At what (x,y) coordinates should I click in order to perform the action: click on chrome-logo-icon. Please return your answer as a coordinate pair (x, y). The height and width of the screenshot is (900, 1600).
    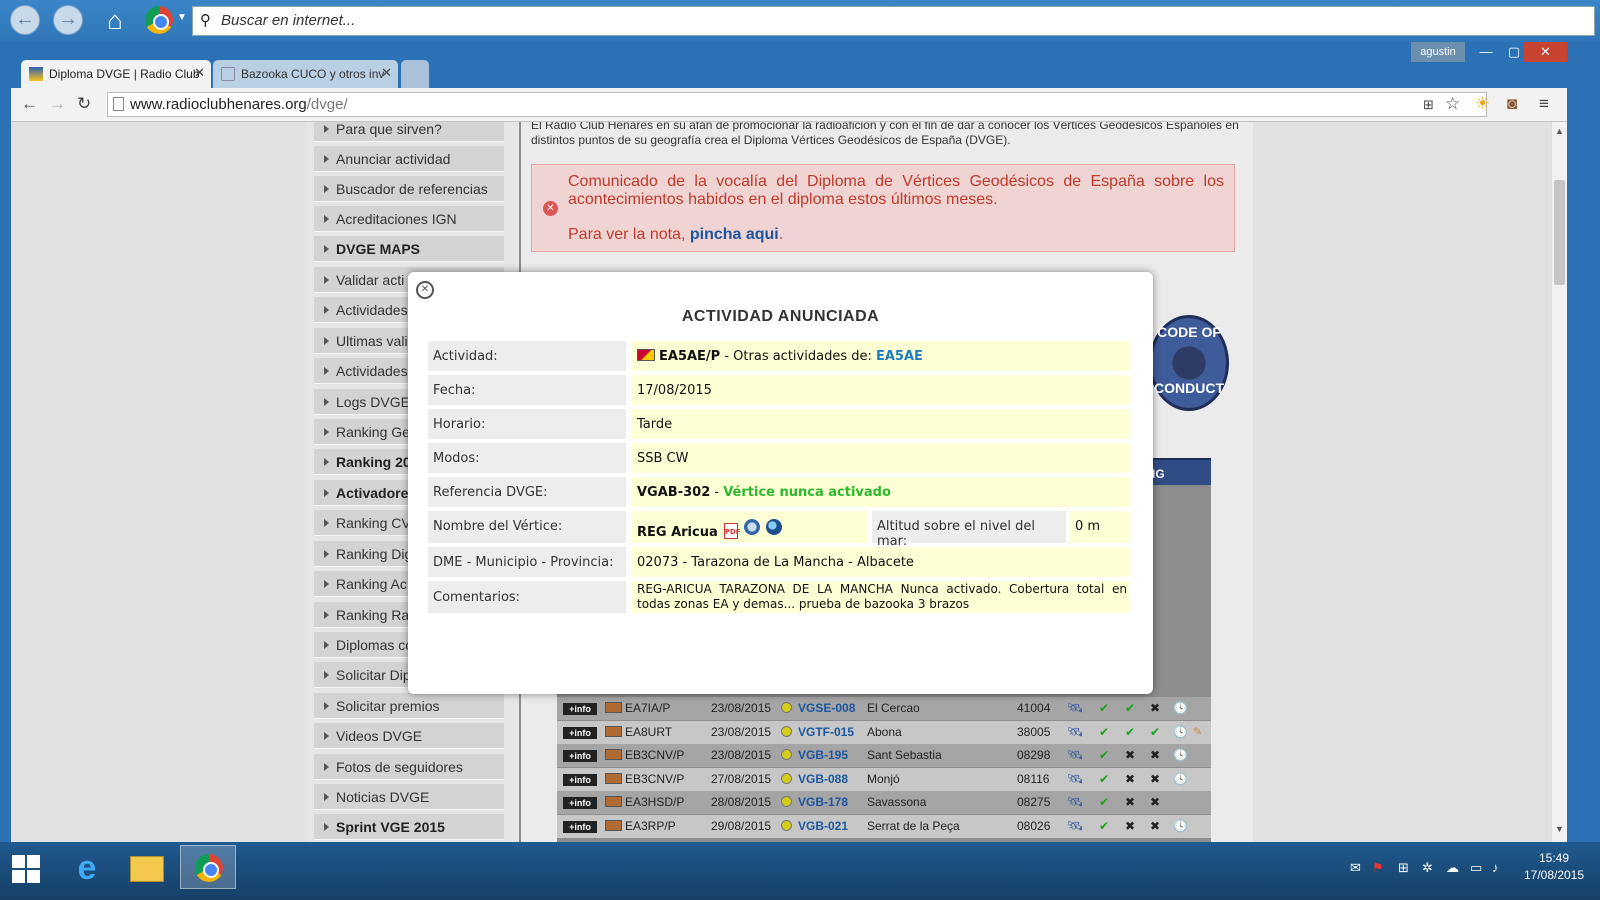
    Looking at the image, I should click on (159, 20).